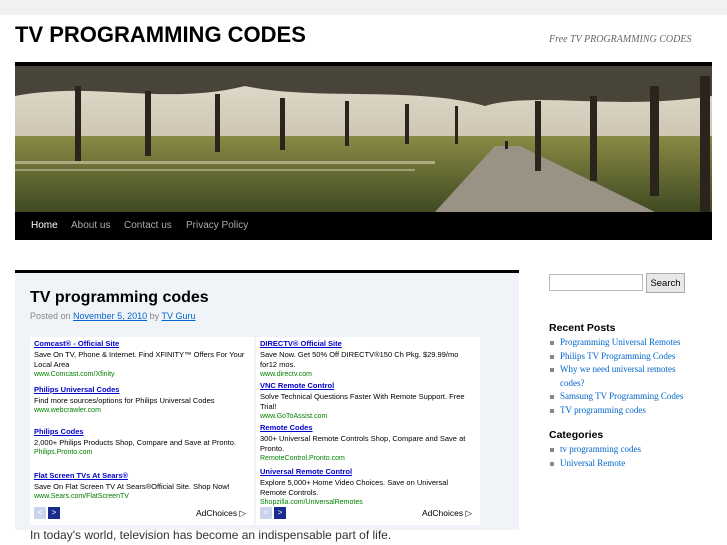  What do you see at coordinates (582, 328) in the screenshot?
I see `recent-posts-heading: Recent Posts` at bounding box center [582, 328].